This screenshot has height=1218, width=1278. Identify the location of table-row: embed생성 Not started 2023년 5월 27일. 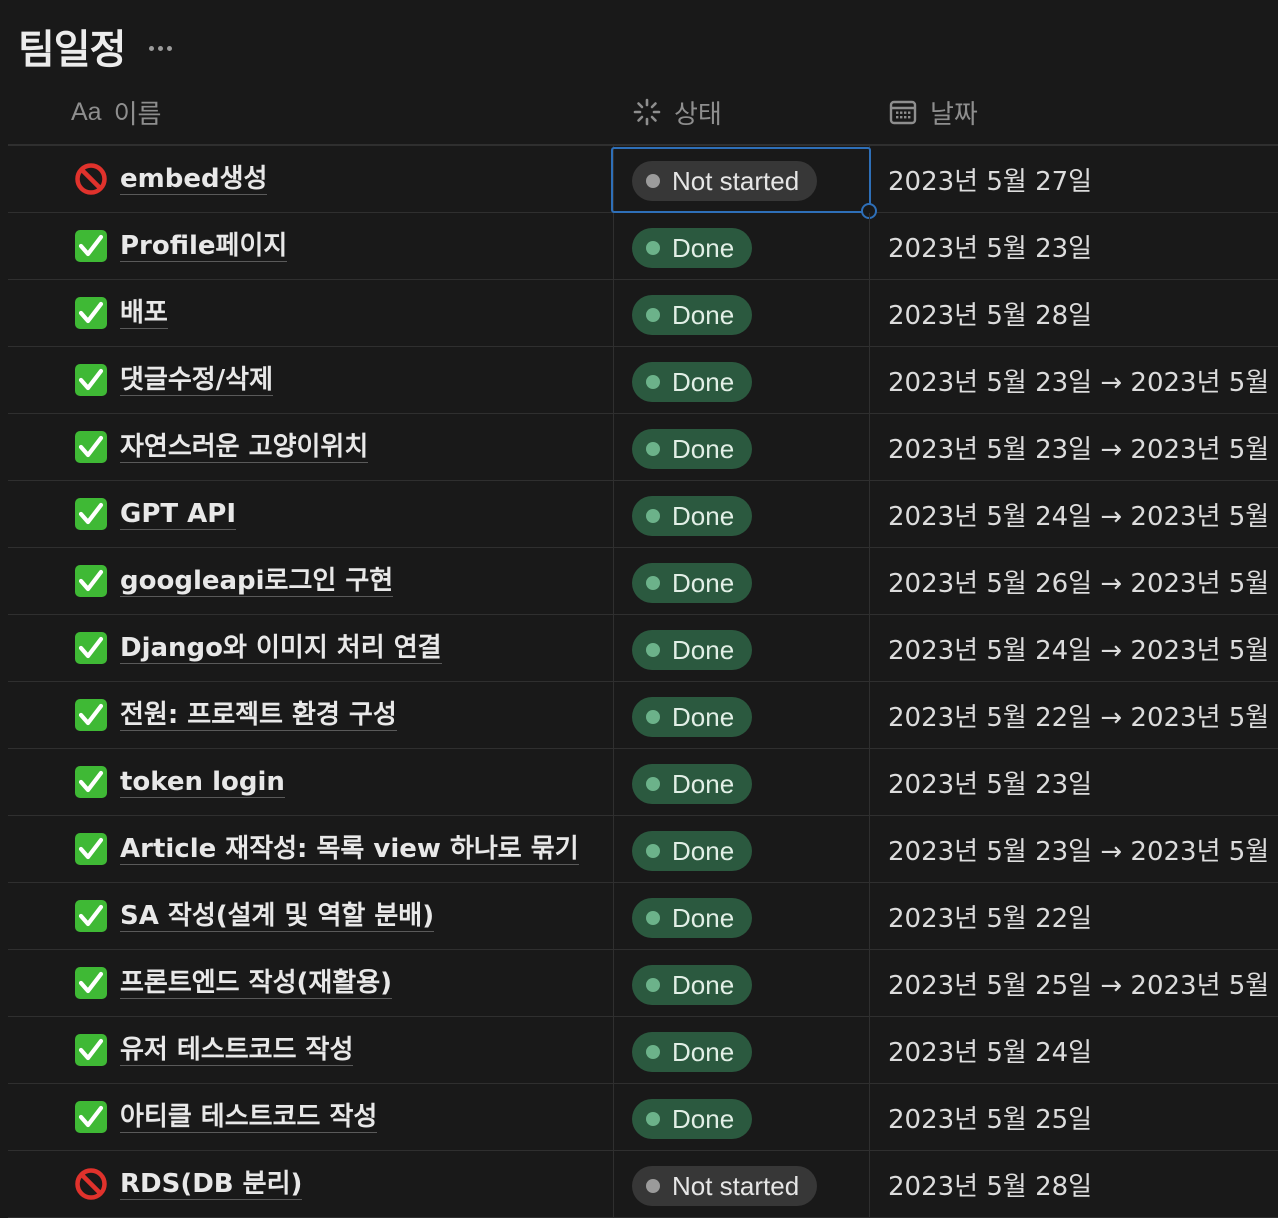
(643, 182).